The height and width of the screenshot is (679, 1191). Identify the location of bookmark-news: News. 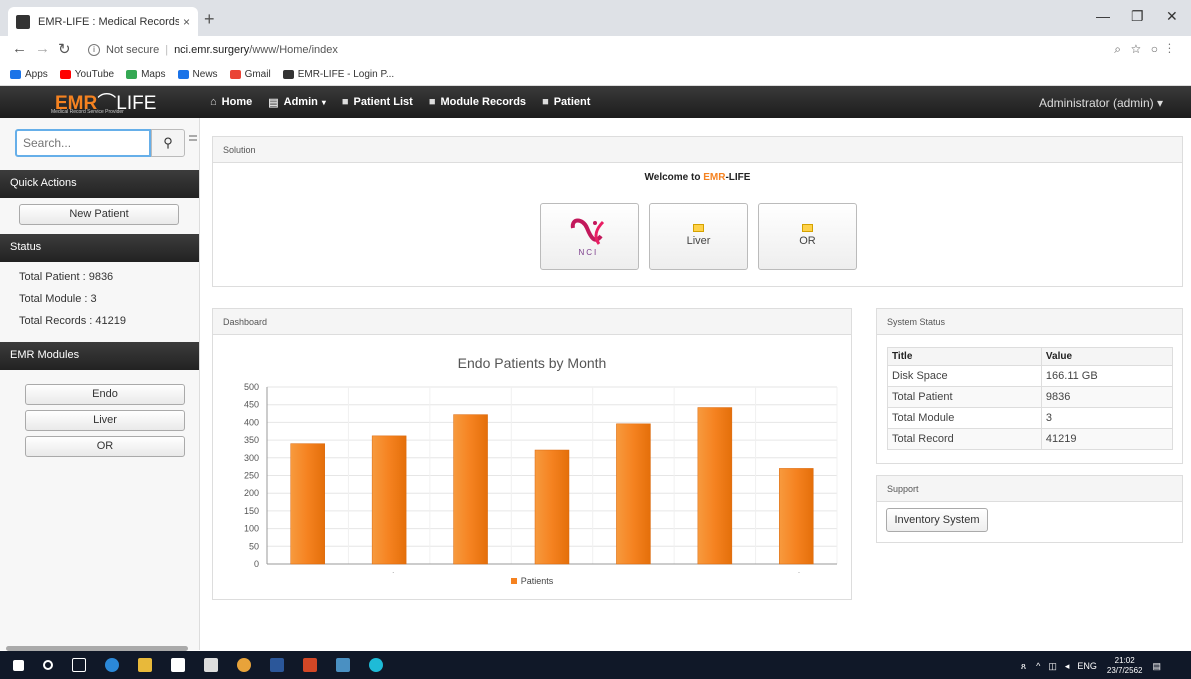
(197, 74).